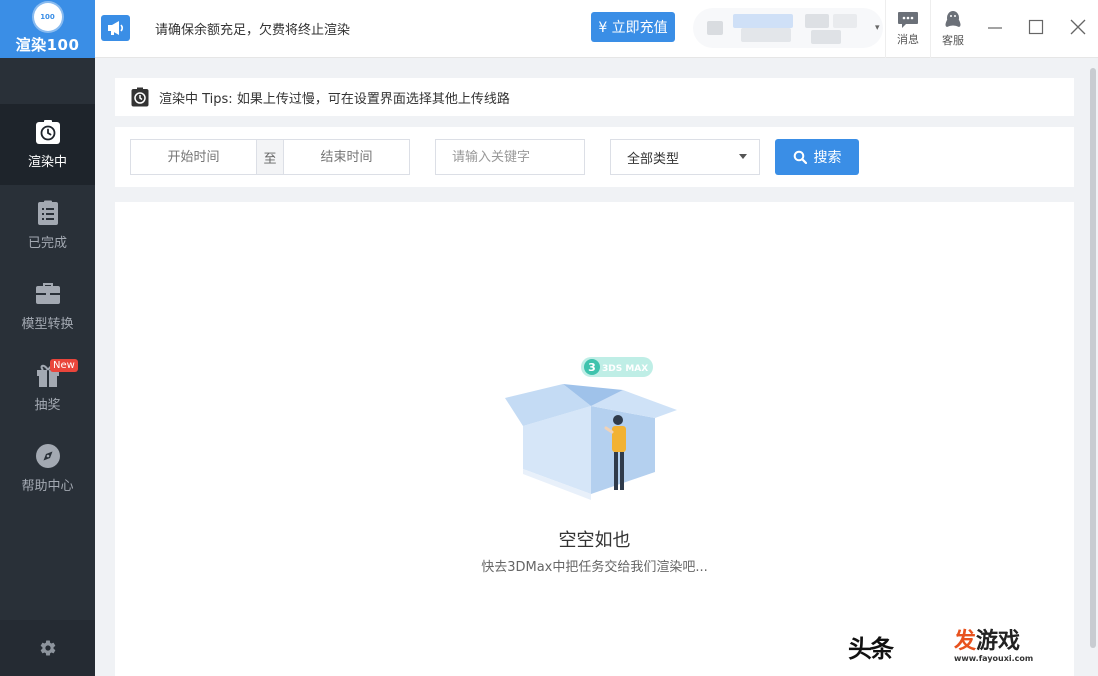 This screenshot has height=676, width=1098. I want to click on watermark-site-name-b: 游戏, so click(998, 641).